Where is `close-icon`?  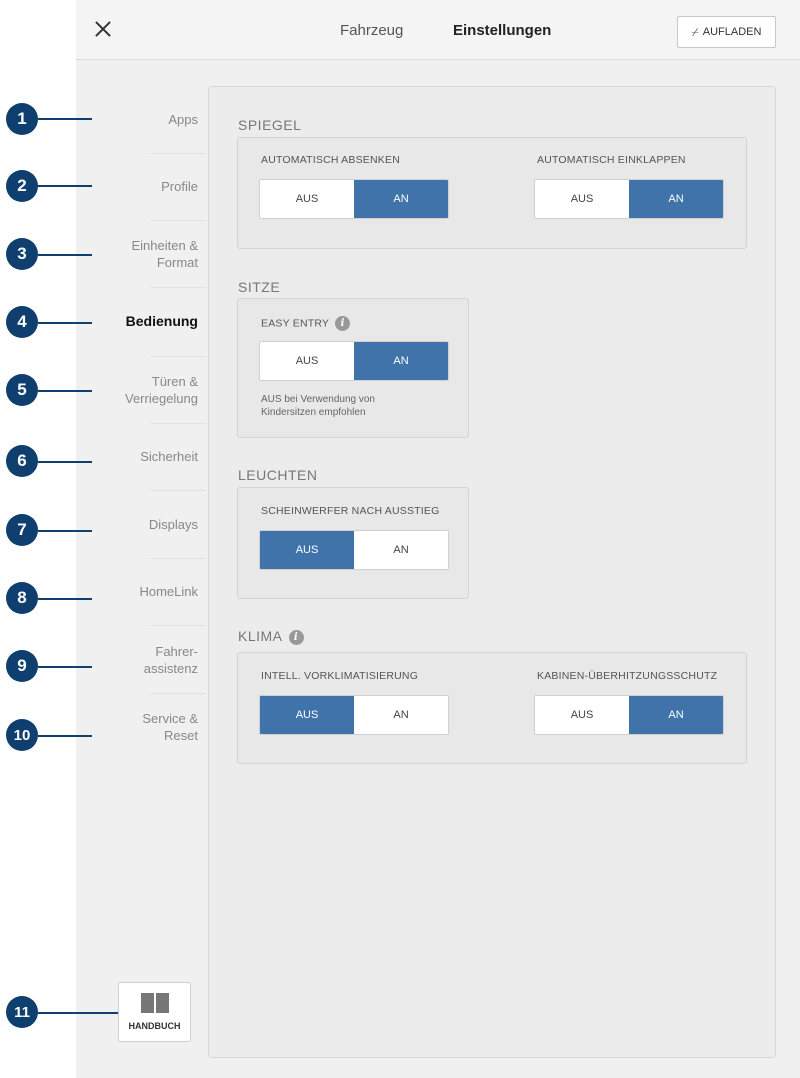 close-icon is located at coordinates (103, 29).